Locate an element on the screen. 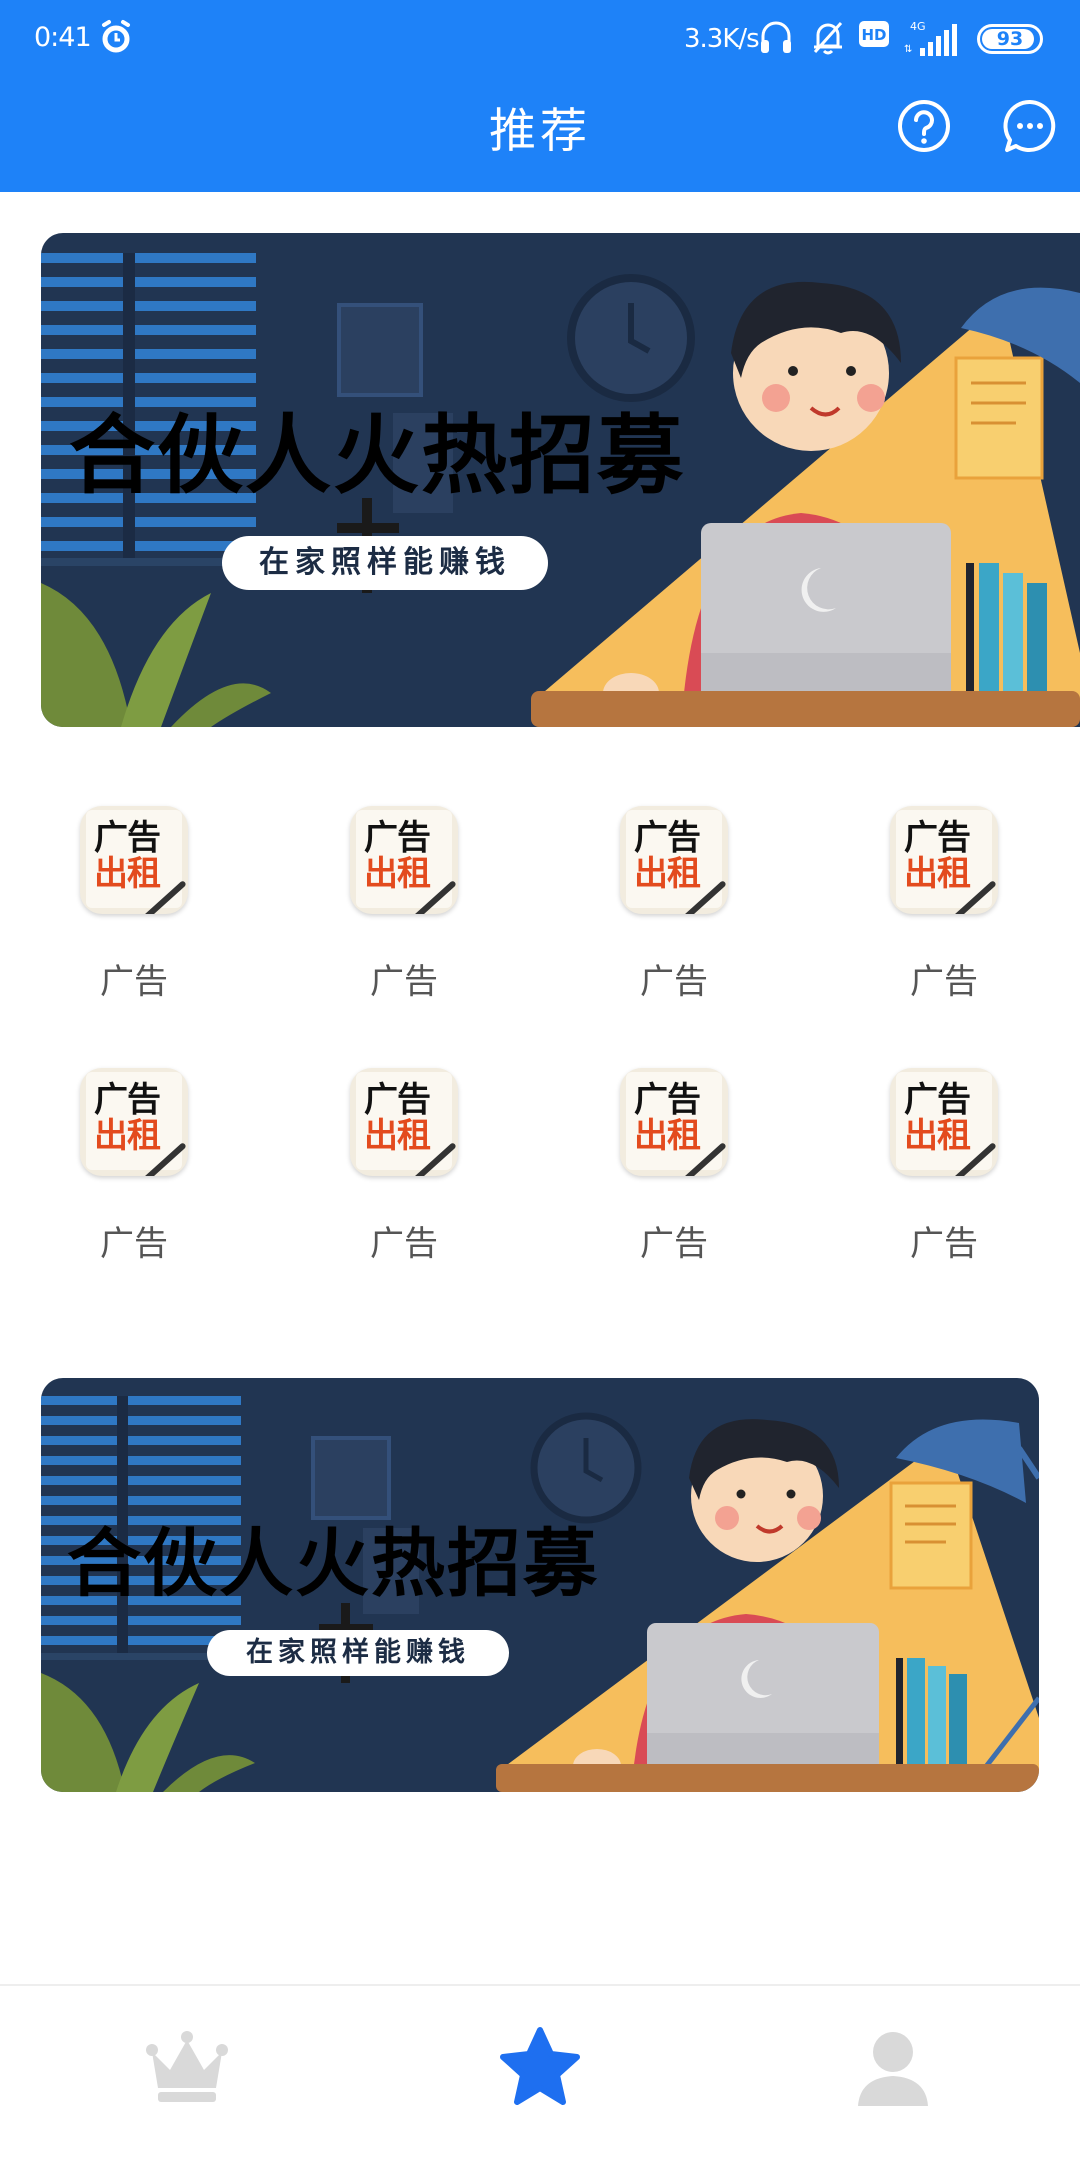 The height and width of the screenshot is (2162, 1080). hd-icon: HD is located at coordinates (874, 34).